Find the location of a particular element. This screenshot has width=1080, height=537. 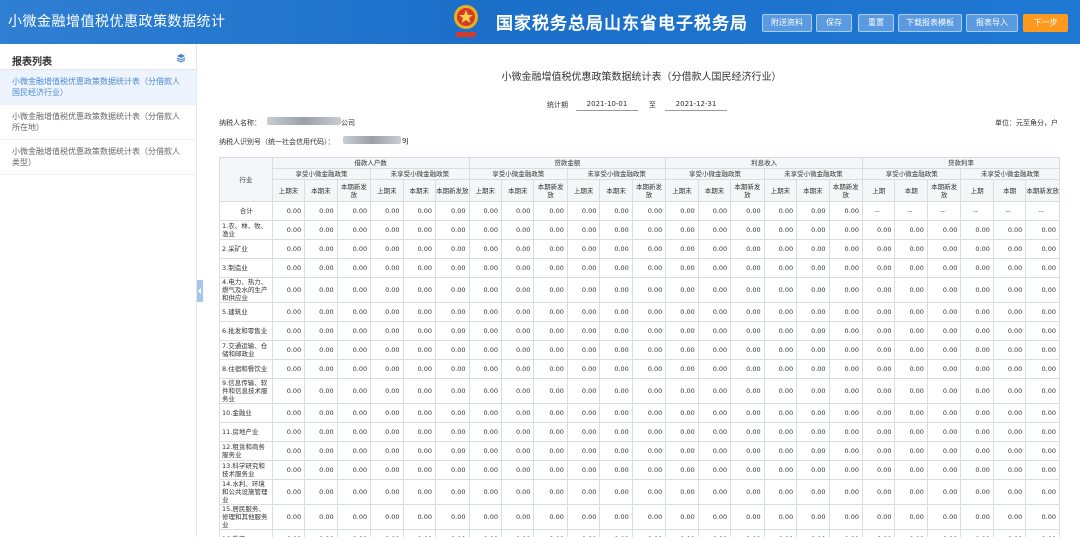

reset-button: 重置 is located at coordinates (876, 23).